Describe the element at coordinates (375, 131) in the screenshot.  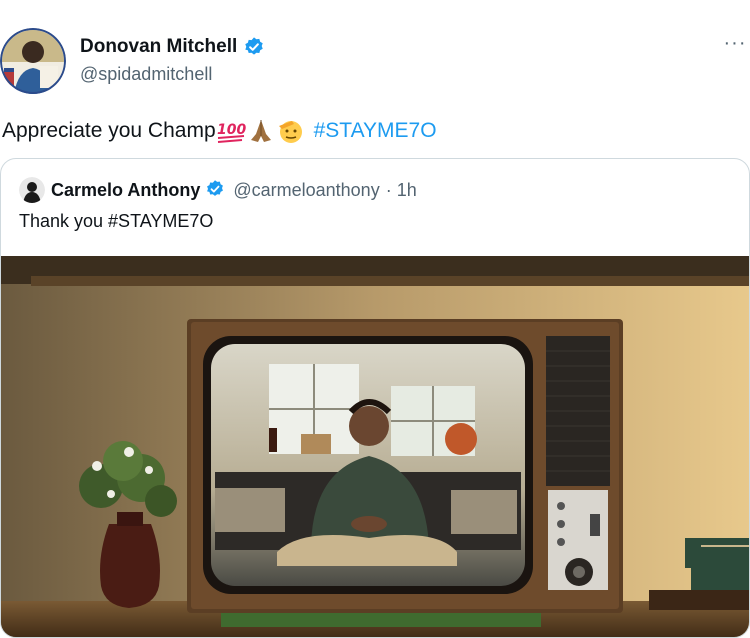
I see `hashtag-link: #STAYME7O` at that location.